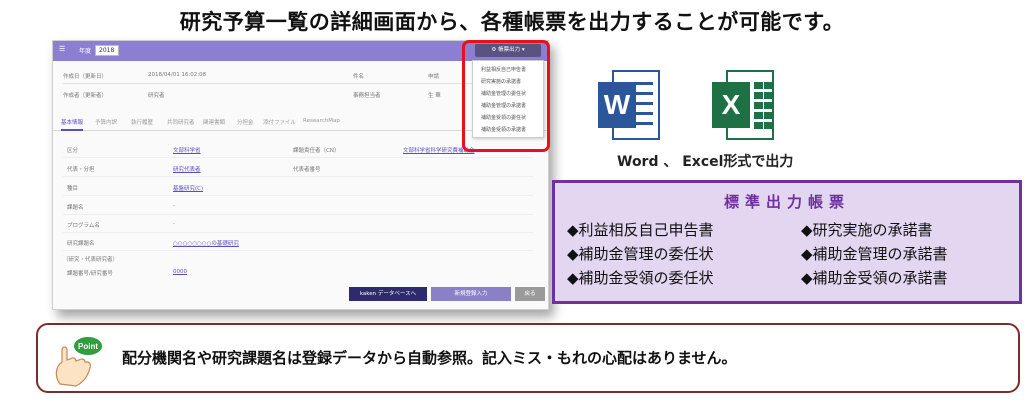 Image resolution: width=1024 pixels, height=402 pixels. What do you see at coordinates (434, 96) in the screenshot?
I see `office-staff-value: 生 華` at bounding box center [434, 96].